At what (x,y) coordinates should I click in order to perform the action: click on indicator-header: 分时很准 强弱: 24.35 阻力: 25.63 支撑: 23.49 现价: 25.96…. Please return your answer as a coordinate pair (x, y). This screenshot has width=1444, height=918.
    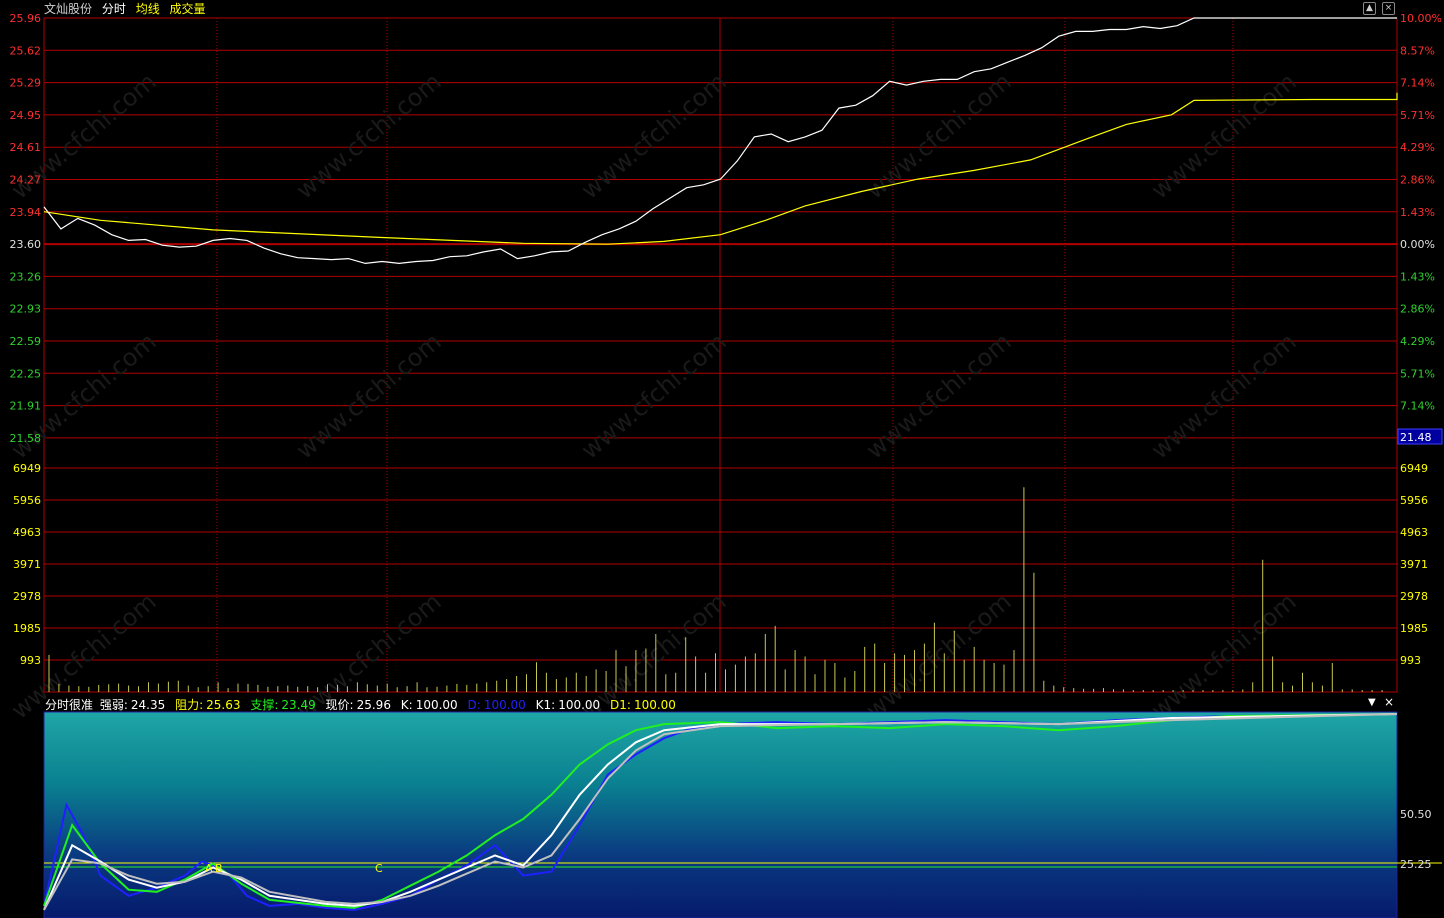
    Looking at the image, I should click on (362, 704).